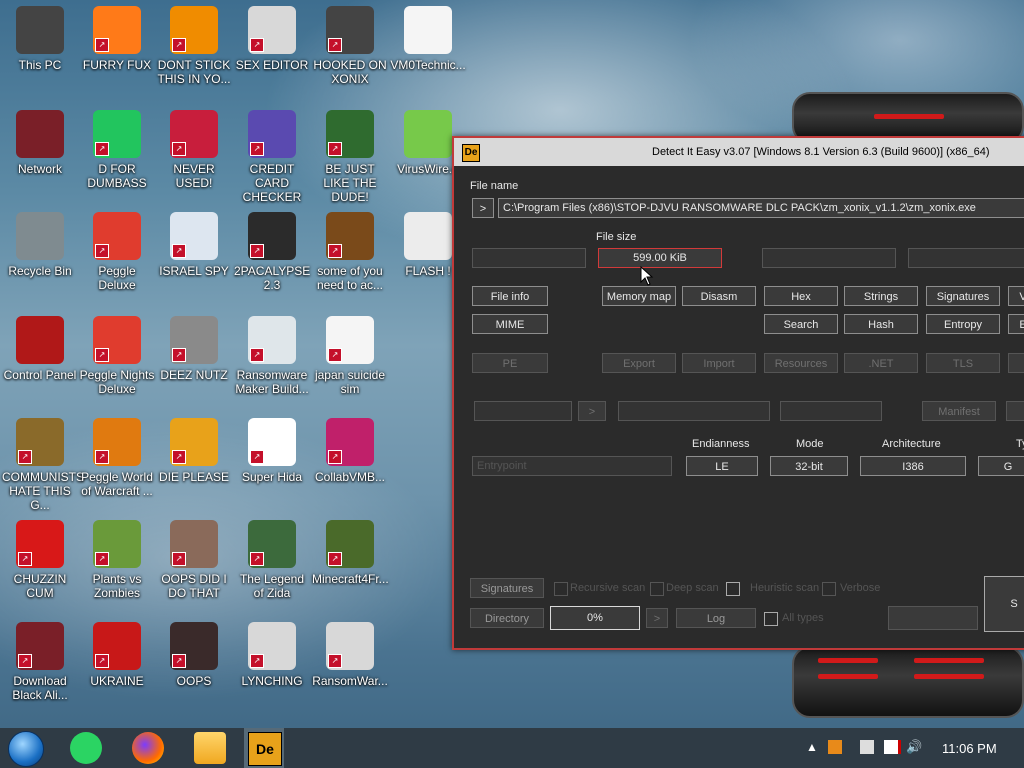 The height and width of the screenshot is (768, 1024). What do you see at coordinates (657, 589) in the screenshot?
I see `deep-scan-checkbox` at bounding box center [657, 589].